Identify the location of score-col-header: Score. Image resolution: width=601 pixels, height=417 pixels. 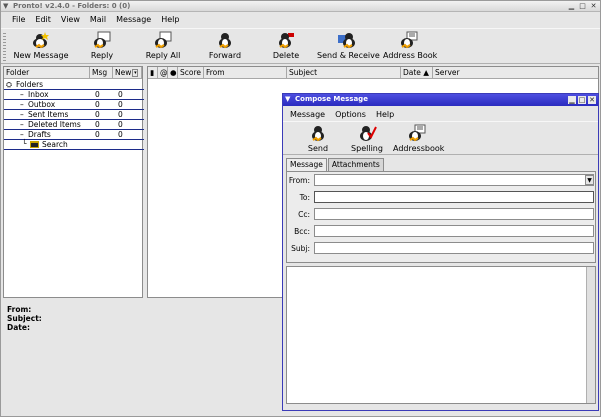
(191, 73).